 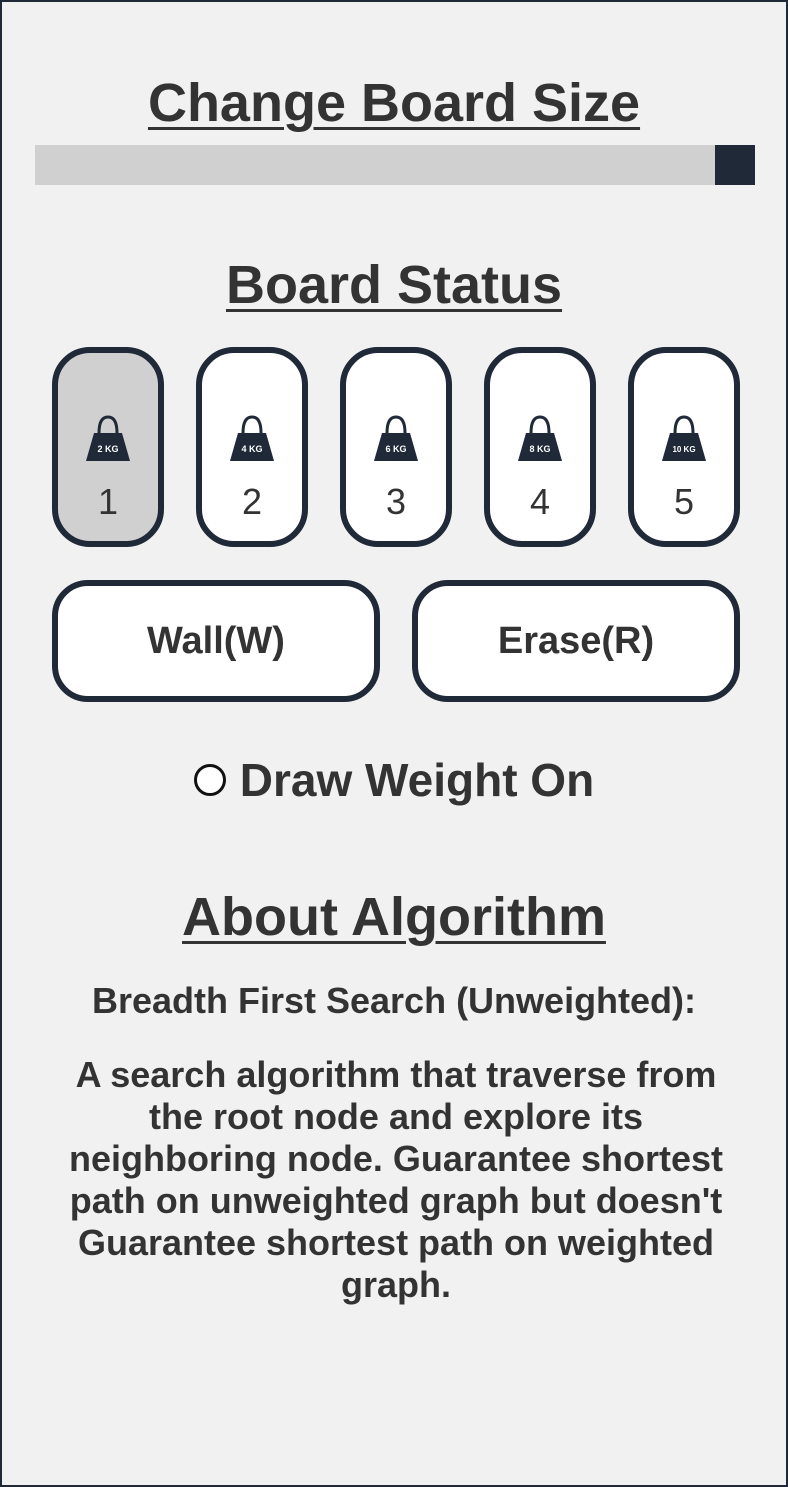 What do you see at coordinates (108, 501) in the screenshot?
I see `weight-number: 1` at bounding box center [108, 501].